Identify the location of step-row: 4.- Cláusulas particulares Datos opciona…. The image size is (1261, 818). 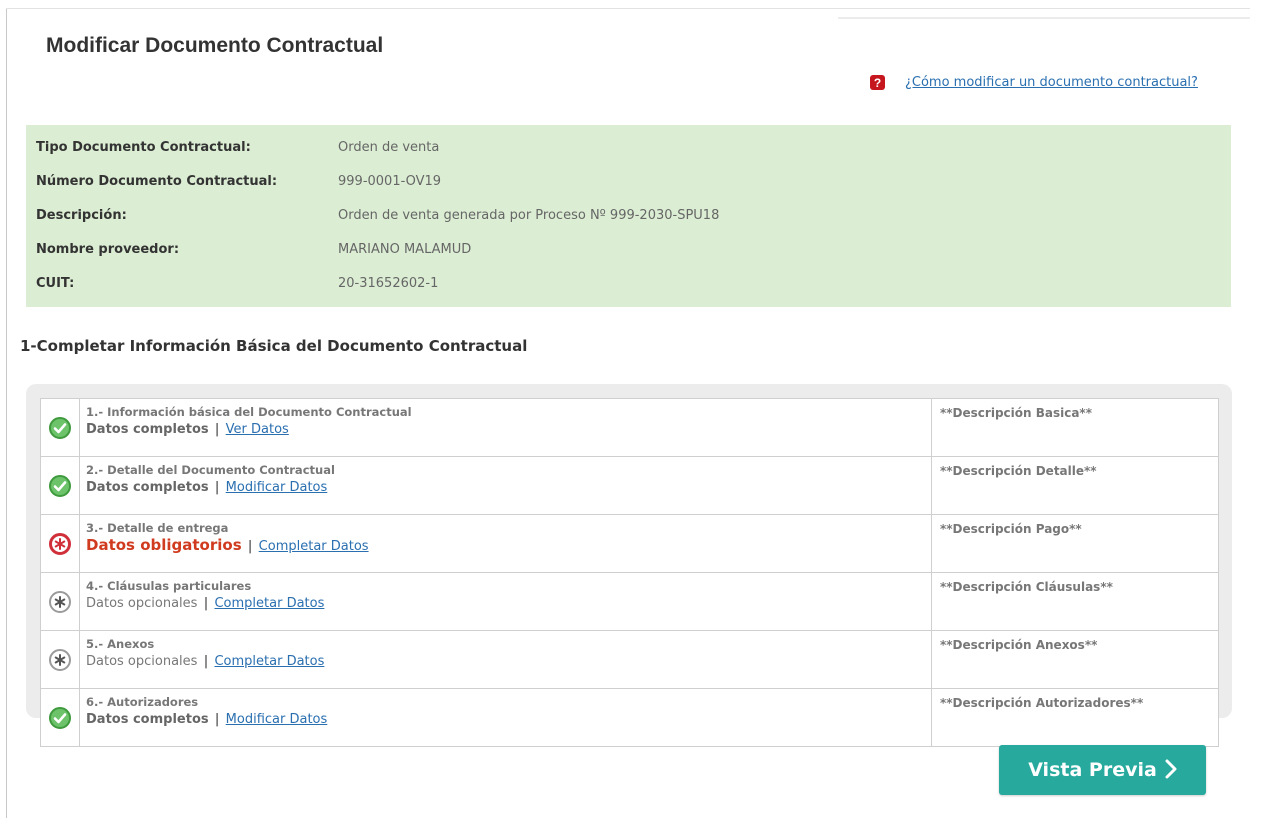
(629, 601).